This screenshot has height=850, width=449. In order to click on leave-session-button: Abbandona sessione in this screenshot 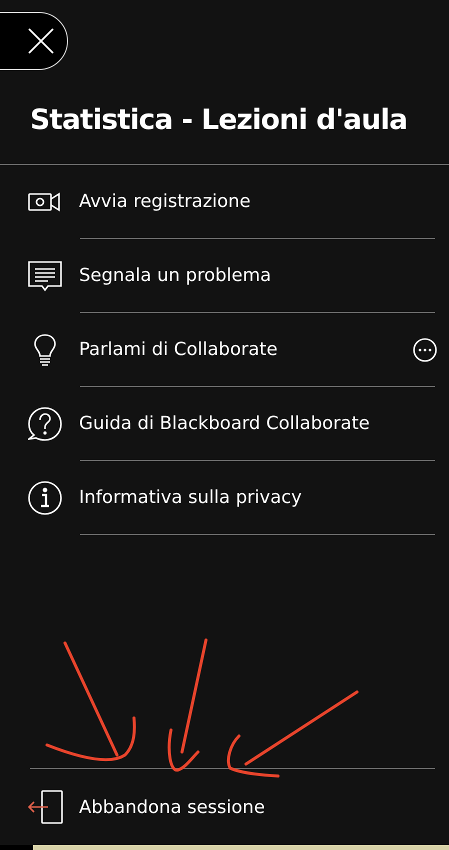, I will do `click(224, 807)`.